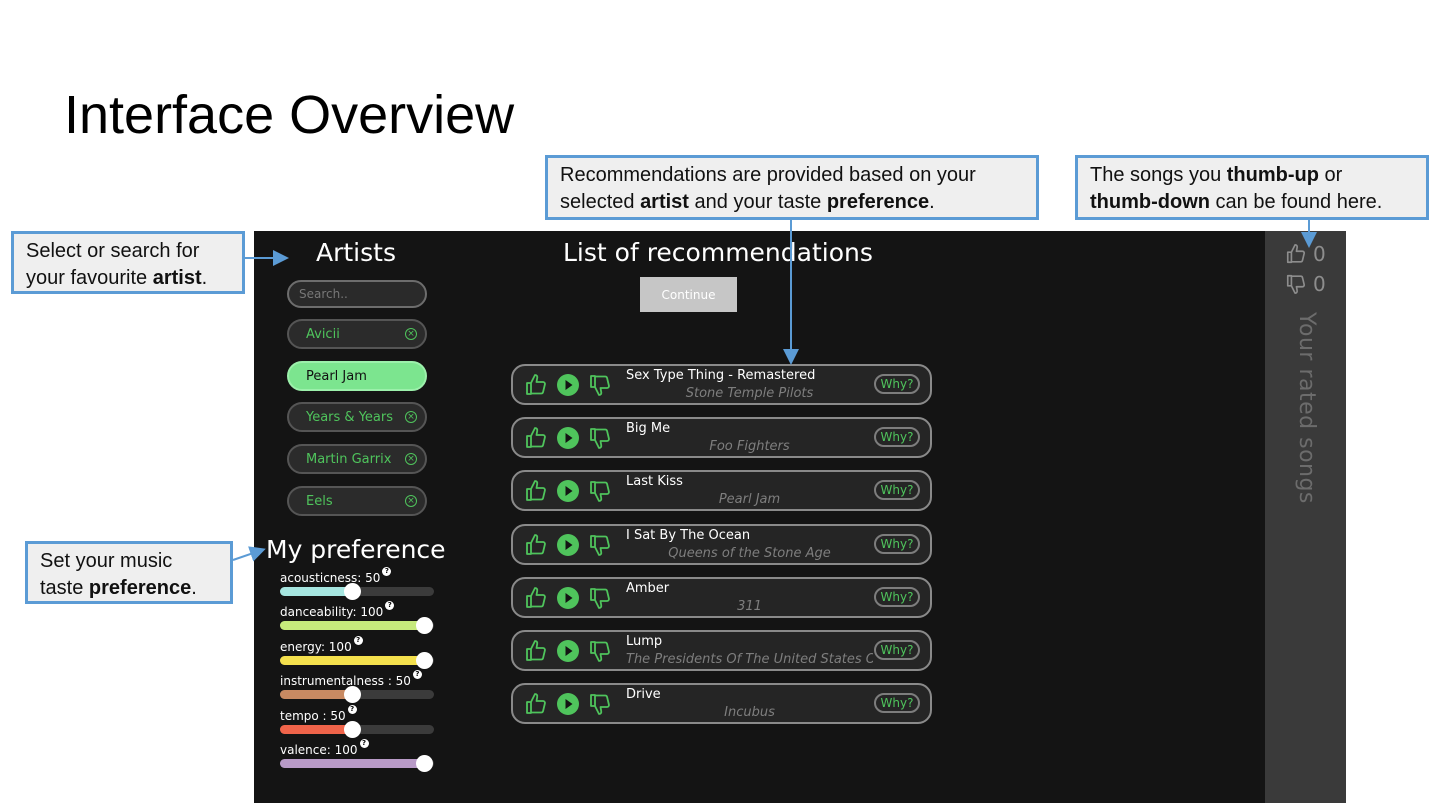 This screenshot has width=1440, height=810. I want to click on continue-button: Continue, so click(688, 294).